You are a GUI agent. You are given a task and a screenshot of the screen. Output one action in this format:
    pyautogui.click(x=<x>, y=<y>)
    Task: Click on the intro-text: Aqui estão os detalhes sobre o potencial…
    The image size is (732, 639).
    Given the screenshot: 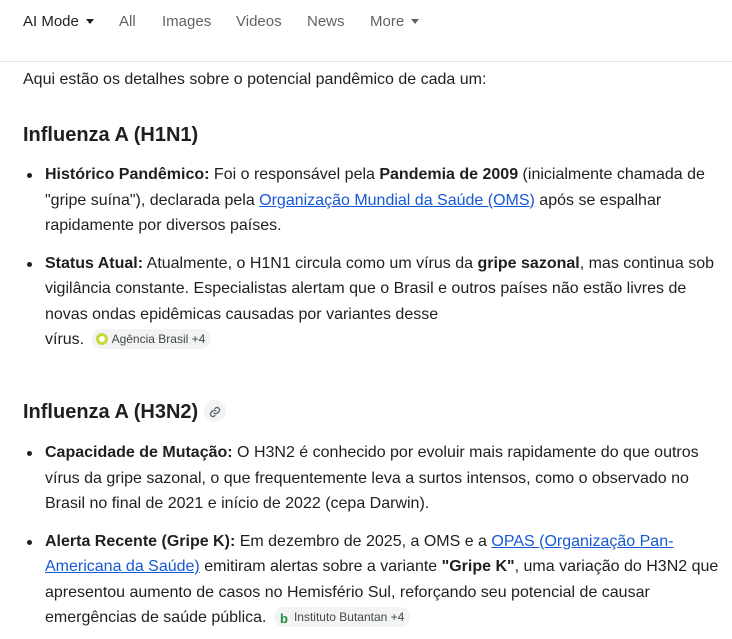 What is the action you would take?
    pyautogui.click(x=255, y=79)
    